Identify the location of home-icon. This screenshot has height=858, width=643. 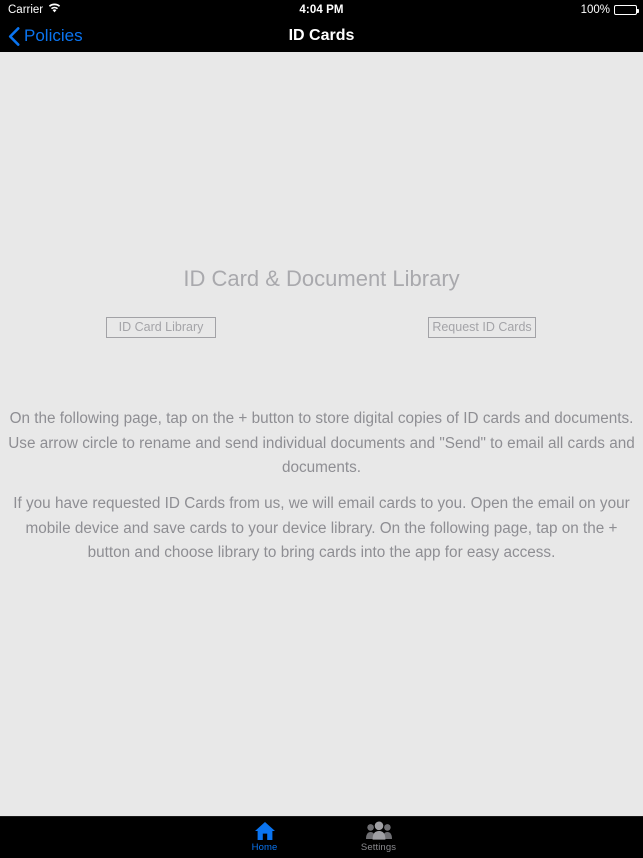
(265, 830).